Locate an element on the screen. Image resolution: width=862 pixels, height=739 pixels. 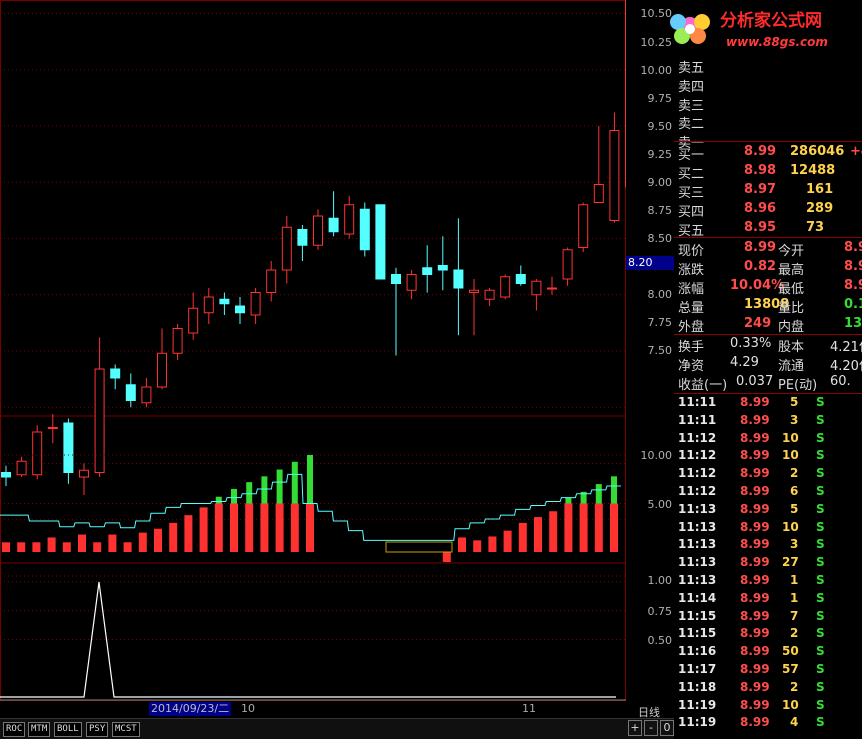
orderbook-label: 卖四 is located at coordinates (691, 87).